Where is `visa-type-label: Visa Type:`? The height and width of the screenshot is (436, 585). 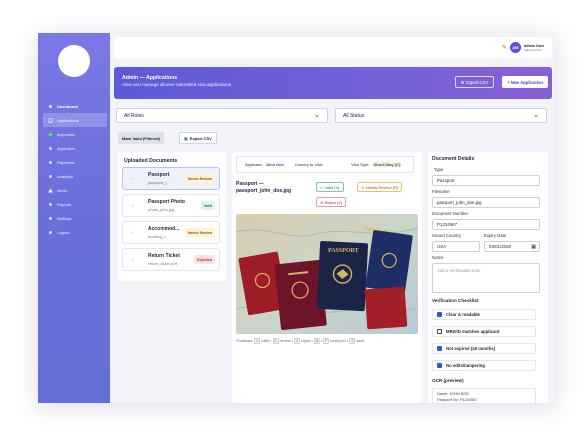 visa-type-label: Visa Type: is located at coordinates (360, 164).